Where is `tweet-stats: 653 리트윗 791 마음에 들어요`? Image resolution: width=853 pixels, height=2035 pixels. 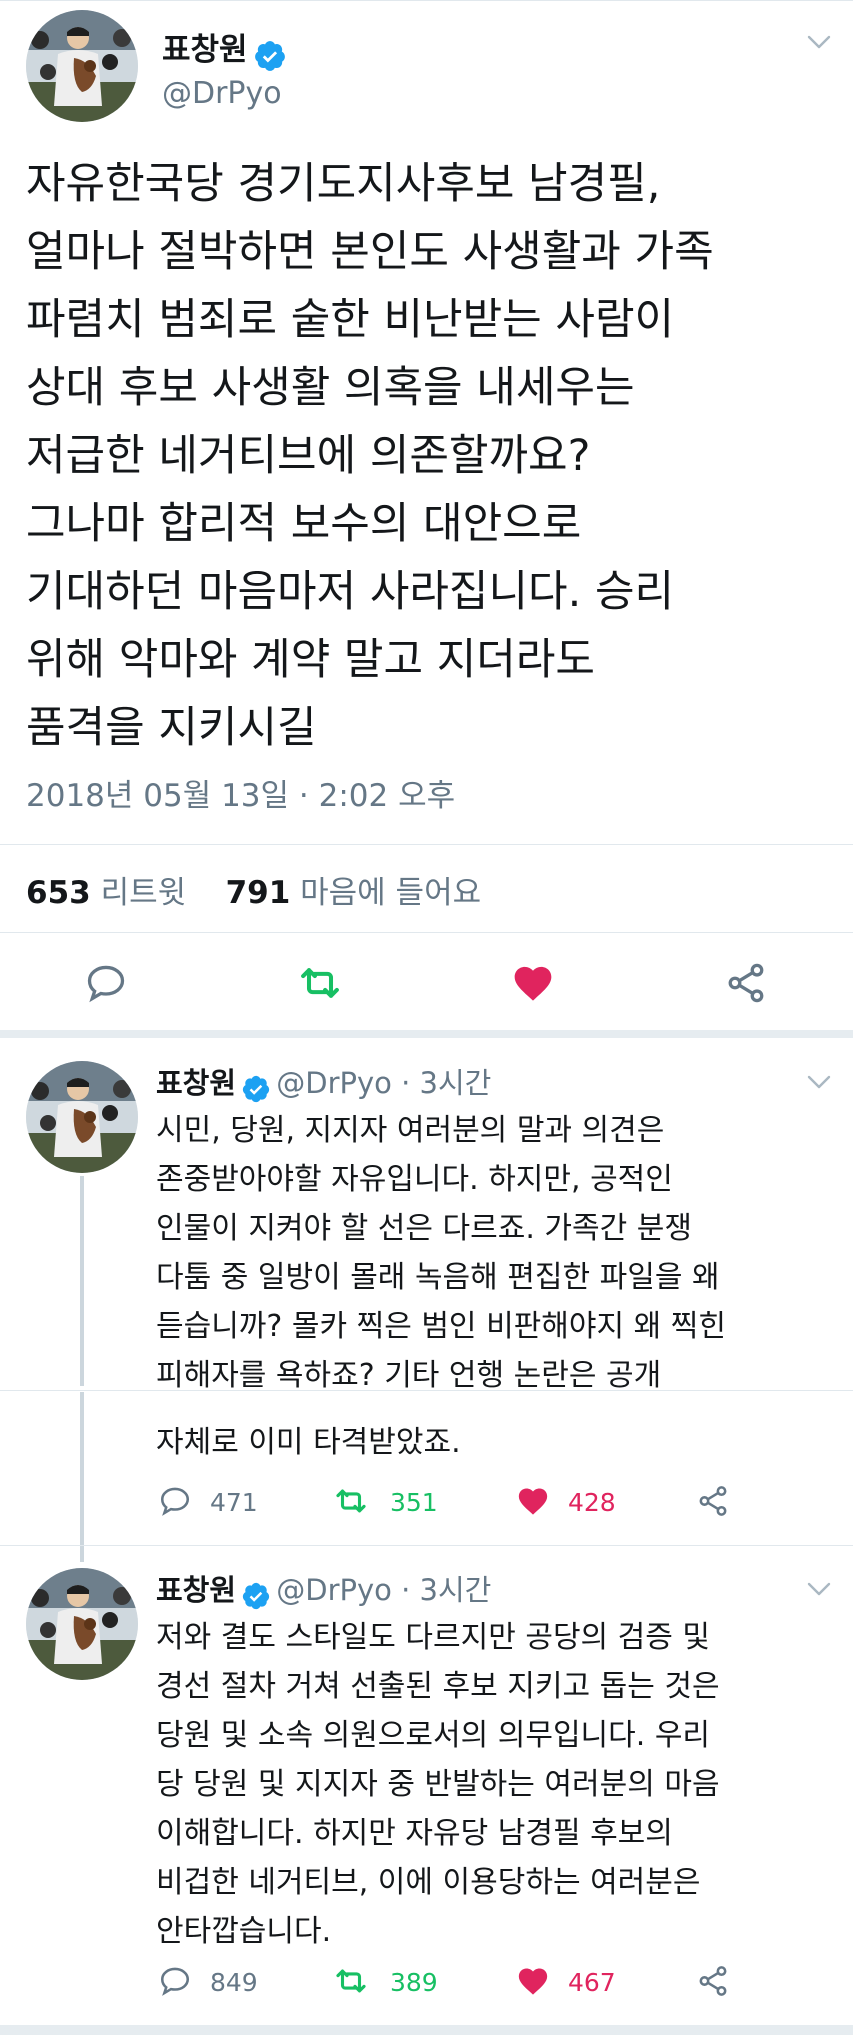
tweet-stats: 653 리트윗 791 마음에 들어요 is located at coordinates (253, 889).